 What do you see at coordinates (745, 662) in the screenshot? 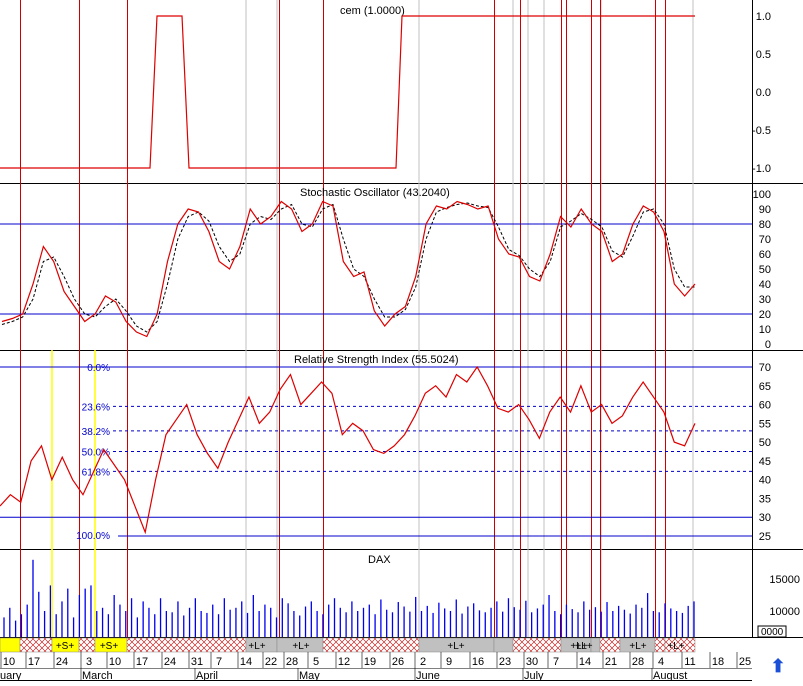
I see `date-day-label: 25` at bounding box center [745, 662].